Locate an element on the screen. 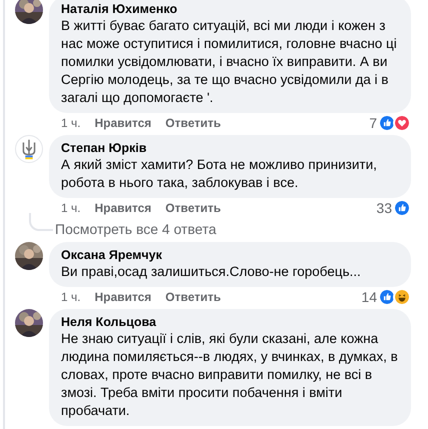 This screenshot has height=429, width=428. author-name: Неля Кольцова is located at coordinates (230, 322).